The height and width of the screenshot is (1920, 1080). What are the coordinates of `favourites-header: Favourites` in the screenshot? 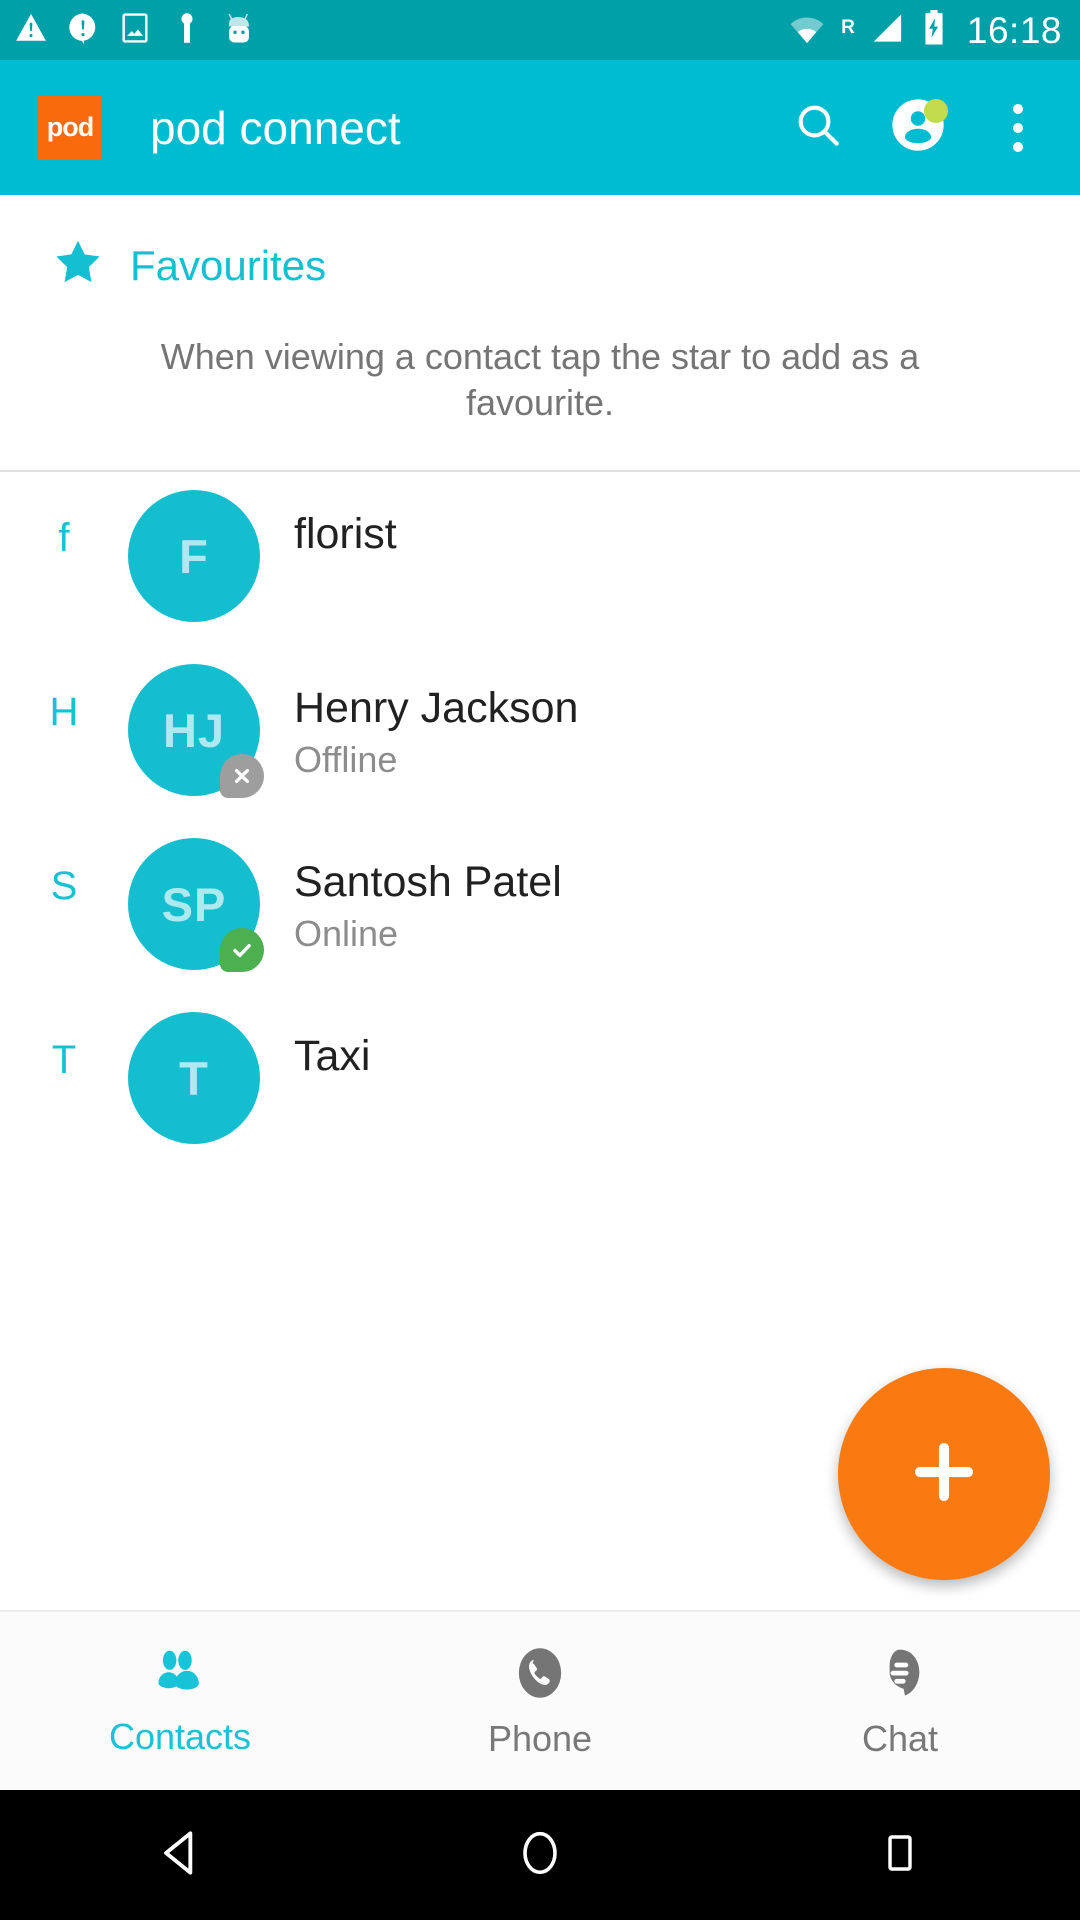 It's located at (540, 244).